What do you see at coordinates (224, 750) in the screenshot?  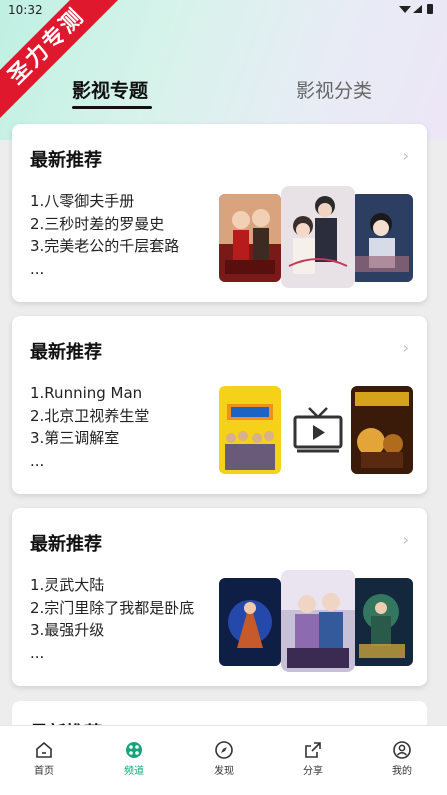 I see `compass-icon` at bounding box center [224, 750].